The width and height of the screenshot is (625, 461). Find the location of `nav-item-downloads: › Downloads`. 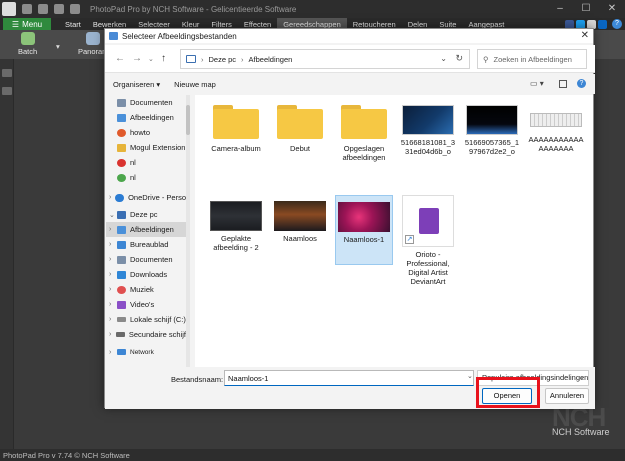

nav-item-downloads: › Downloads is located at coordinates (146, 274).